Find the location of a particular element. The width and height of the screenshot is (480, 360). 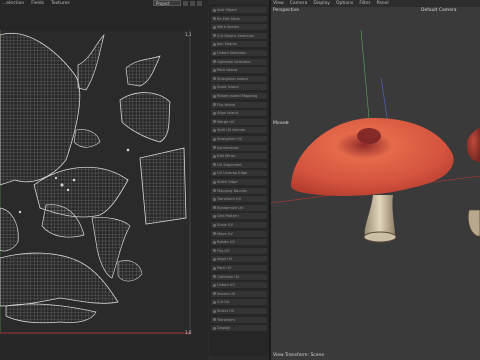

menu-fields: Fields is located at coordinates (37, 3).